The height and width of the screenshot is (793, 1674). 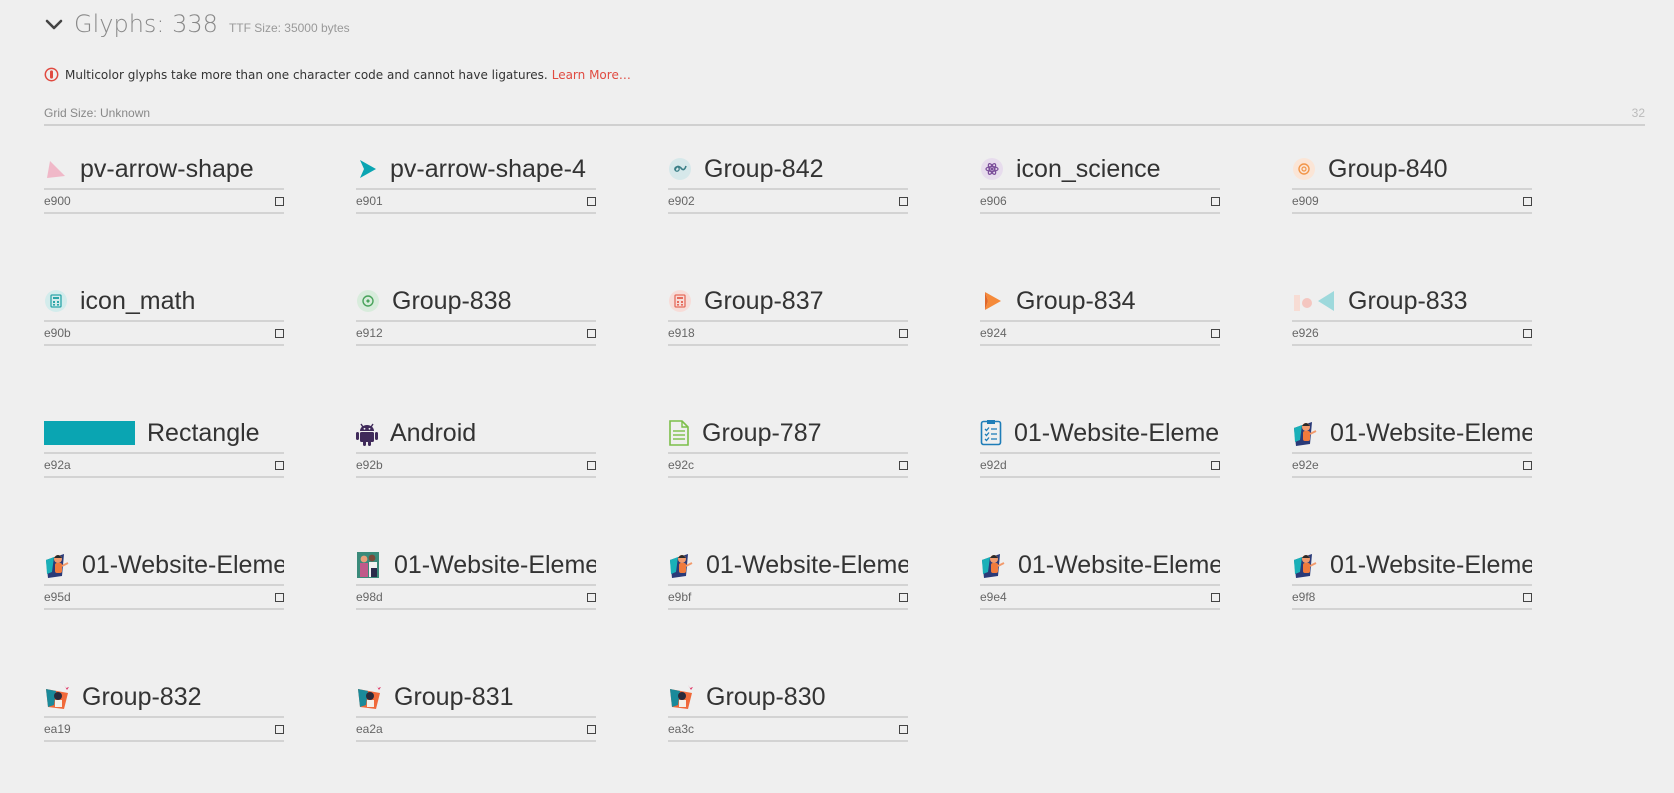 What do you see at coordinates (54, 25) in the screenshot?
I see `chevron-down-icon` at bounding box center [54, 25].